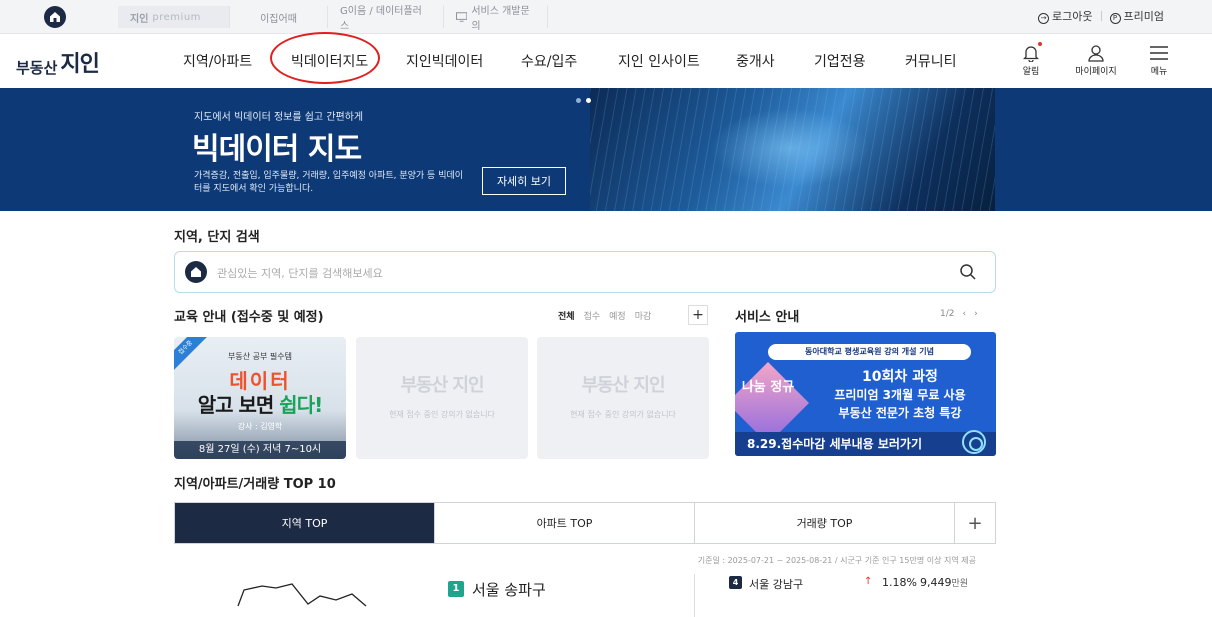 The height and width of the screenshot is (617, 1212). Describe the element at coordinates (462, 17) in the screenshot. I see `monitor-icon` at that location.